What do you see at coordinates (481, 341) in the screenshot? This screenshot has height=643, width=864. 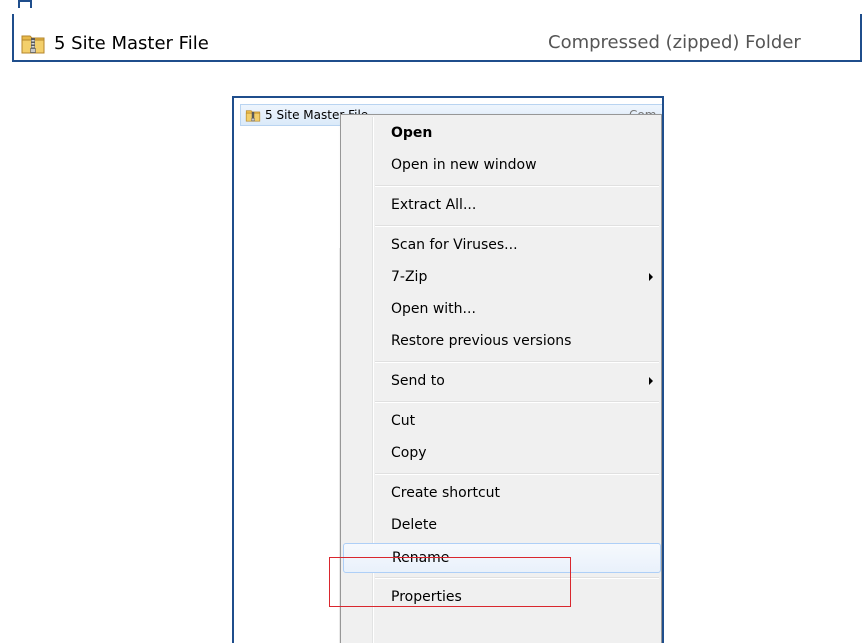 I see `menu-item-label: Restore previous versions` at bounding box center [481, 341].